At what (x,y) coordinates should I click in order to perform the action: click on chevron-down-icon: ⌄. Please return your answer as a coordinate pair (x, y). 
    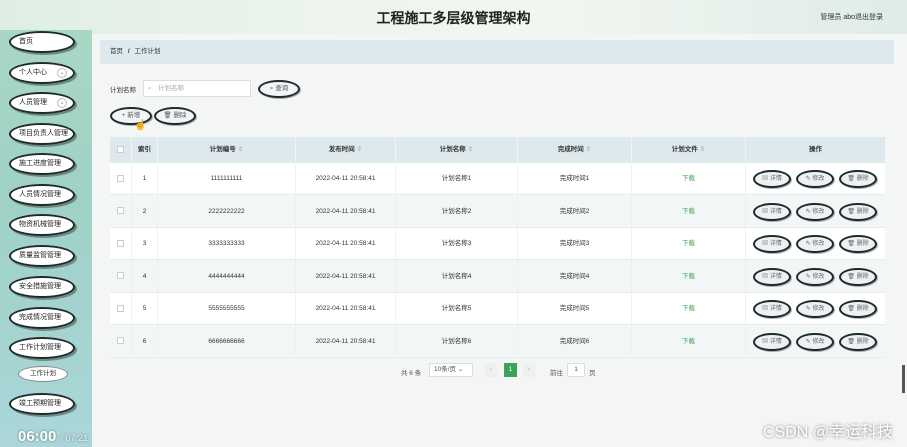
    Looking at the image, I should click on (460, 369).